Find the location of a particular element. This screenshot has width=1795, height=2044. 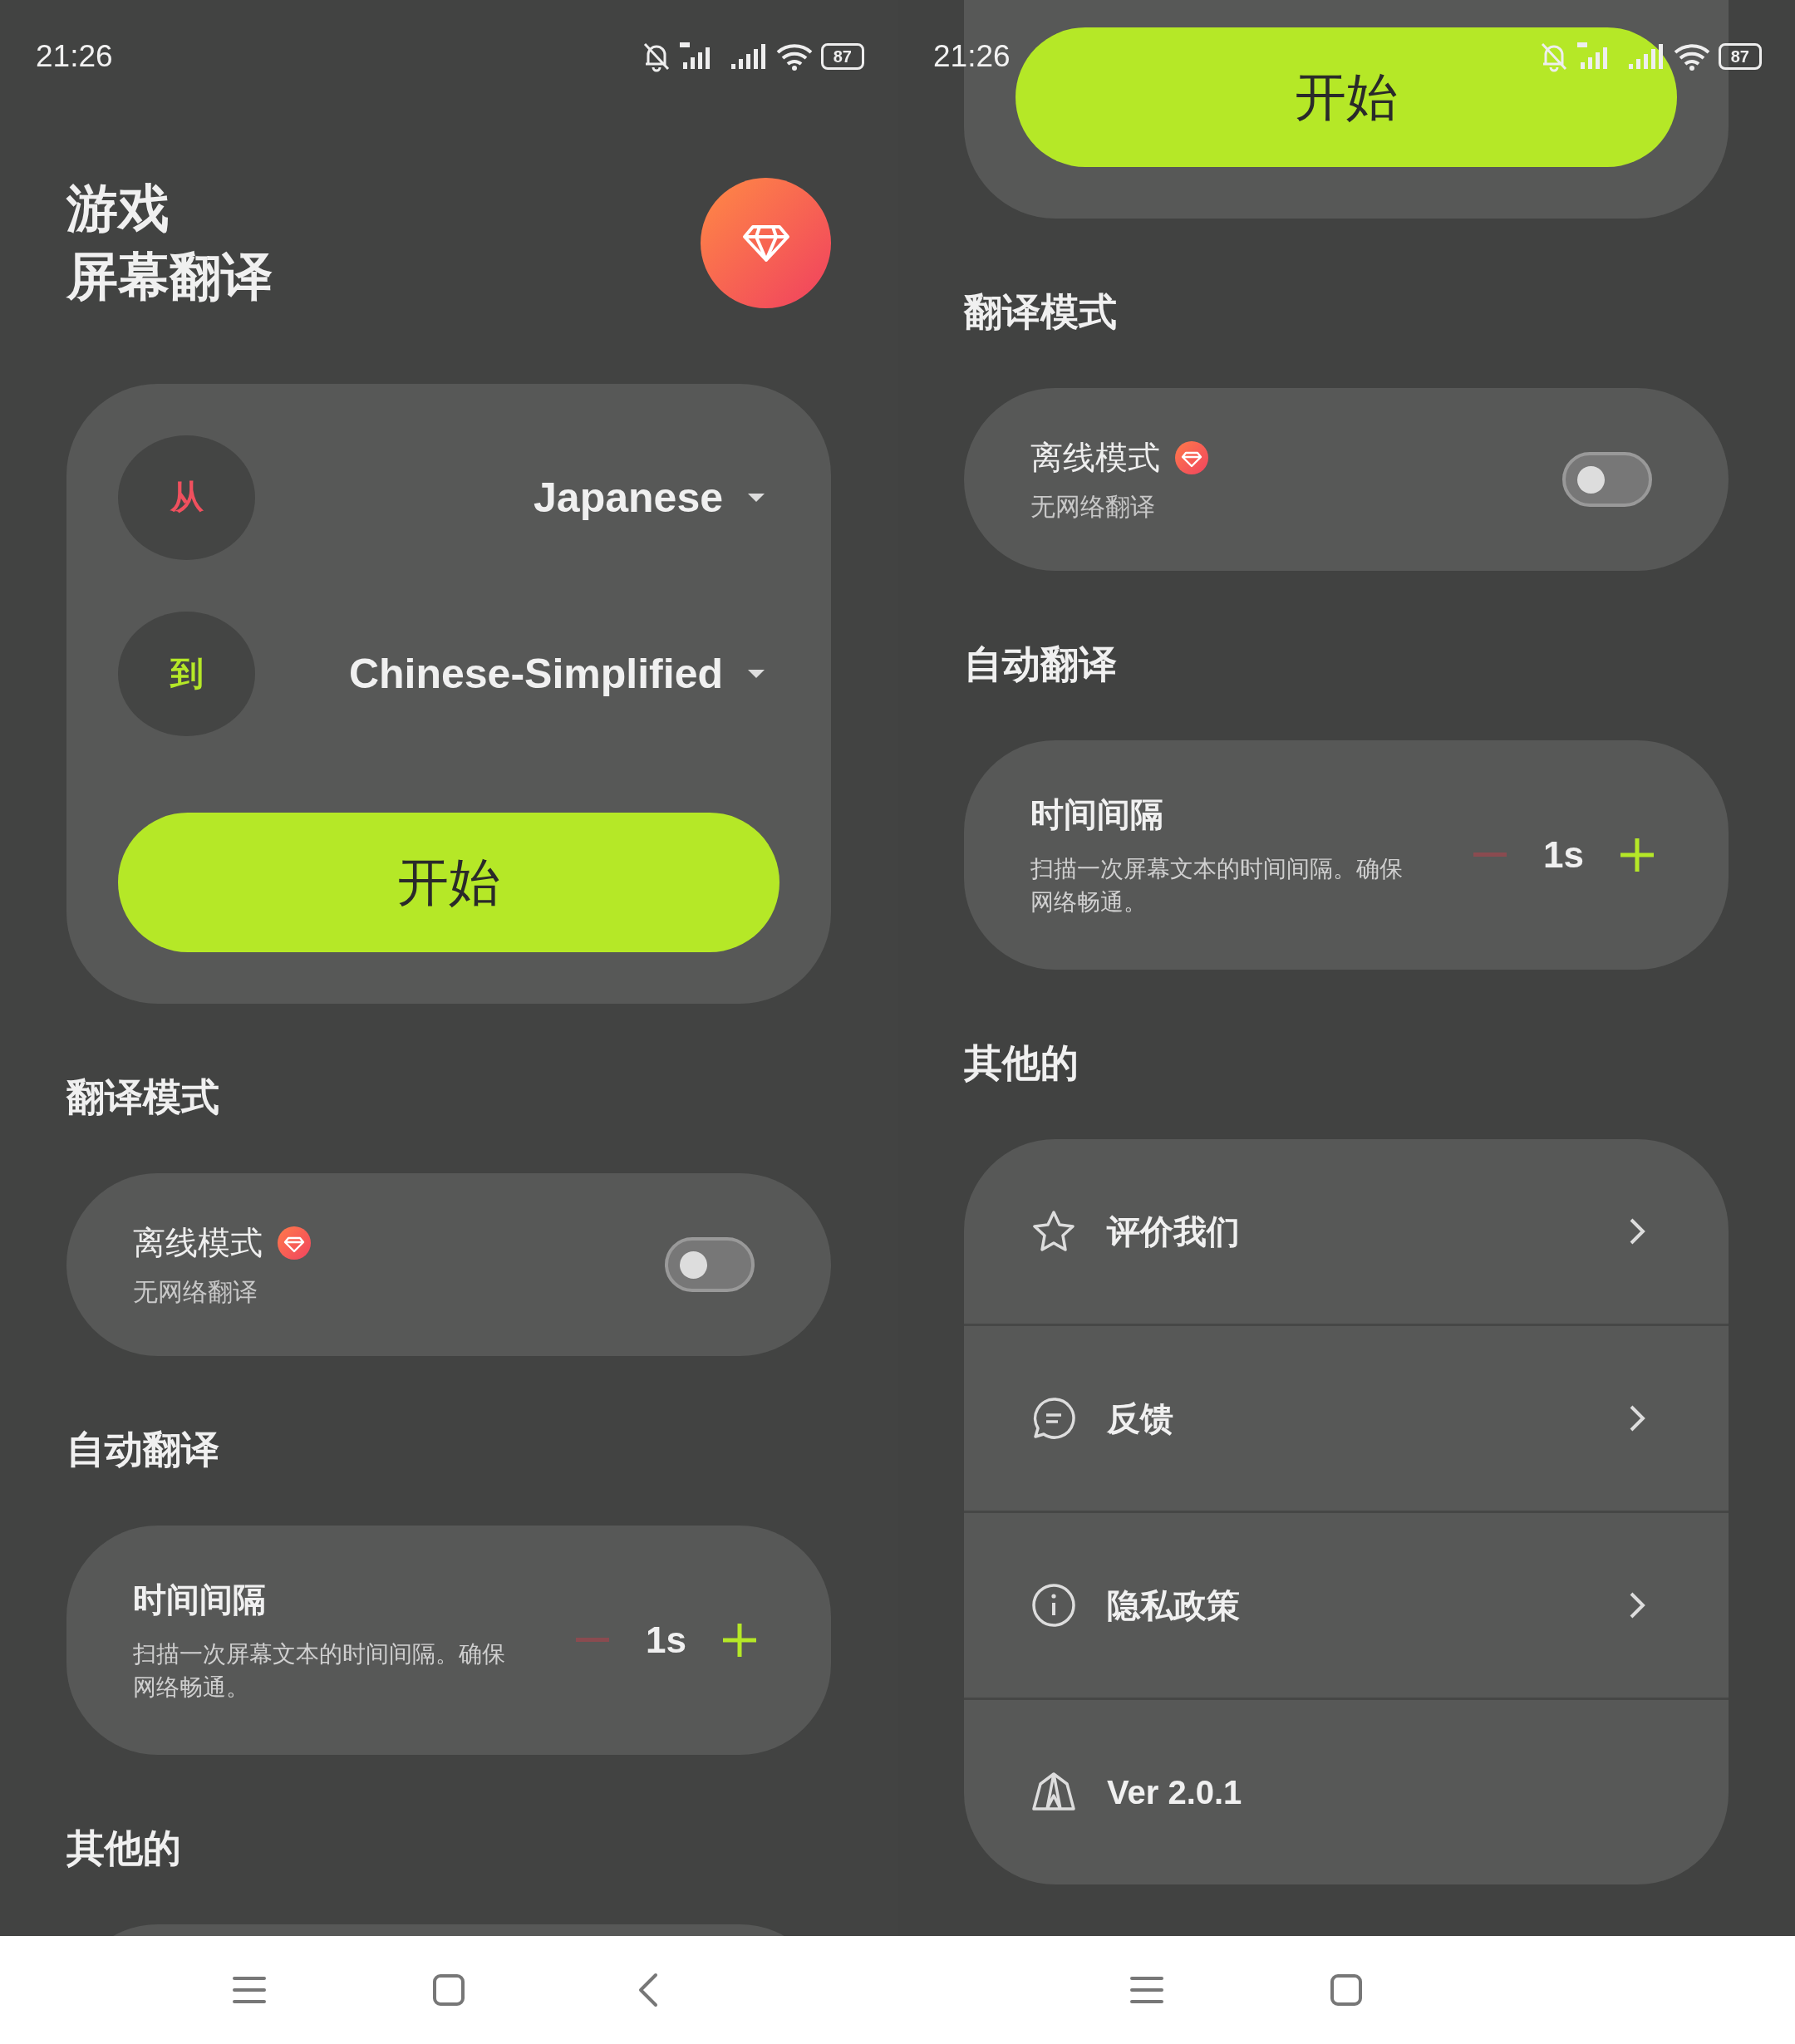

language-badge: 从 is located at coordinates (186, 497).